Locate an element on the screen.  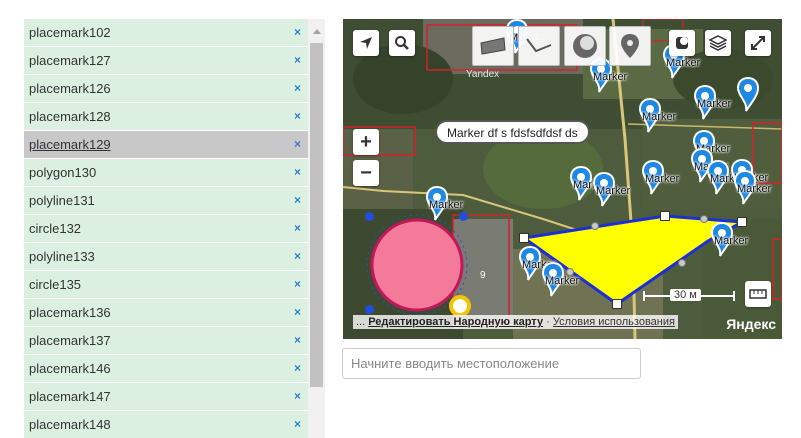
traffic-icon is located at coordinates (682, 43).